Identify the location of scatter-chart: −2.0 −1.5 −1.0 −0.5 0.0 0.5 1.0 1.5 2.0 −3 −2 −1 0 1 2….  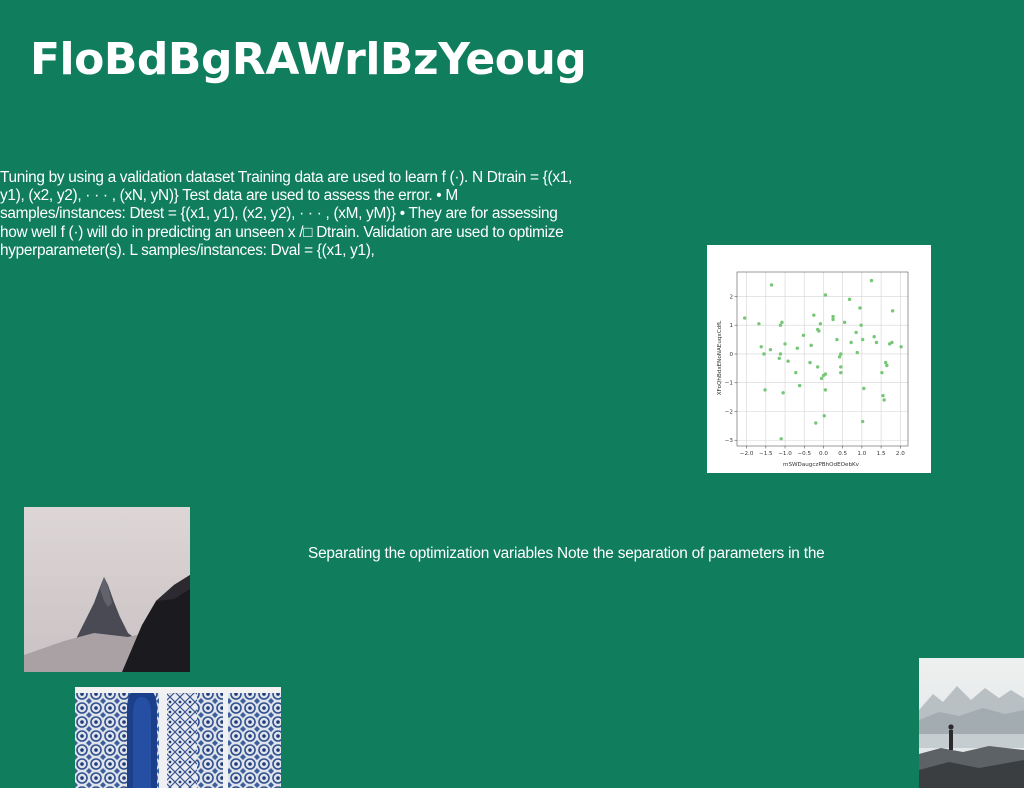
(819, 359).